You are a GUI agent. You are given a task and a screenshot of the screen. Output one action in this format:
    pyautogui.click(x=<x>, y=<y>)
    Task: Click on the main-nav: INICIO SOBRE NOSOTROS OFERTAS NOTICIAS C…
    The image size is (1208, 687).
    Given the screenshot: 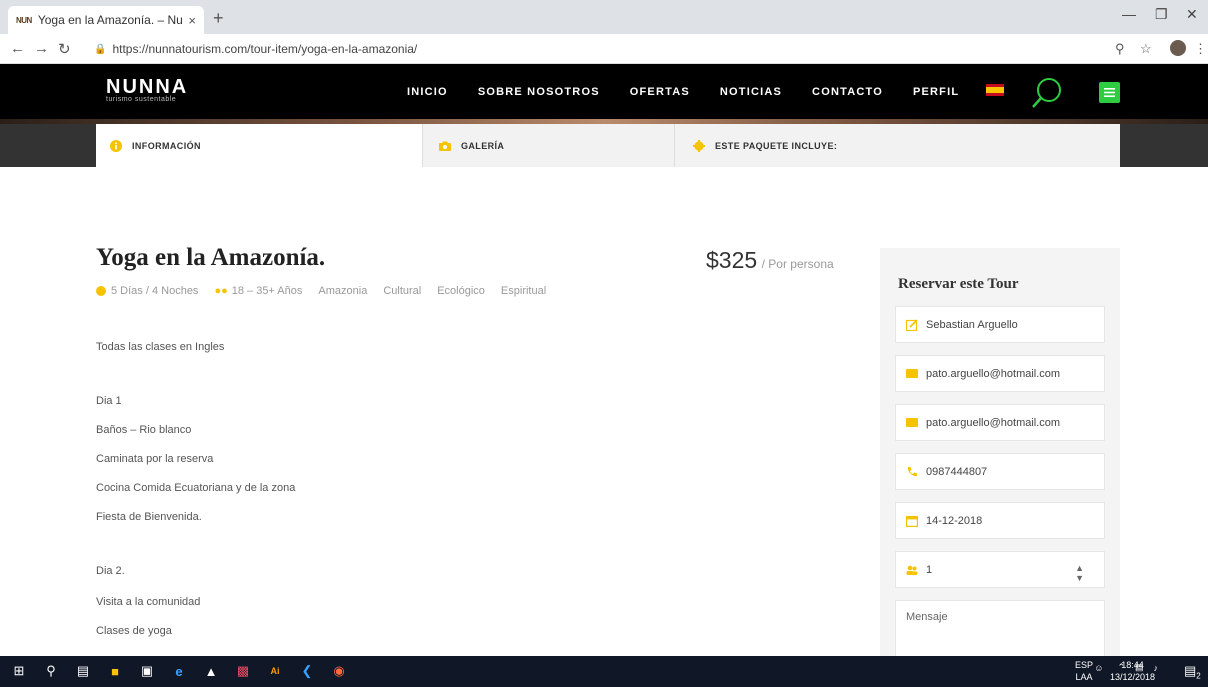 What is the action you would take?
    pyautogui.click(x=683, y=92)
    